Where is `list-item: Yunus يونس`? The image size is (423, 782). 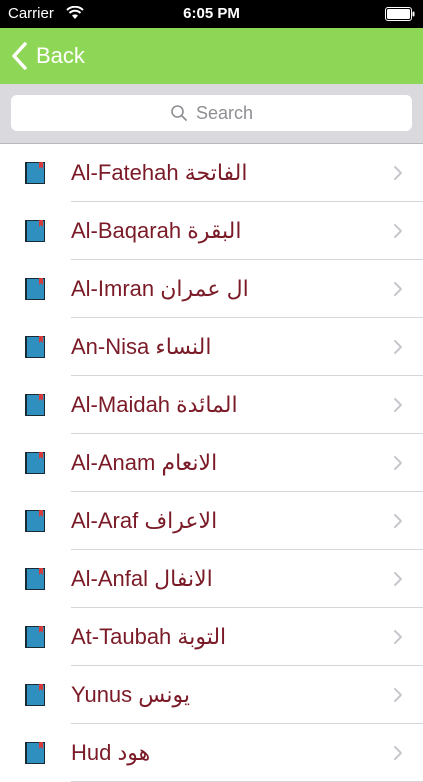 list-item: Yunus يونس is located at coordinates (211, 695).